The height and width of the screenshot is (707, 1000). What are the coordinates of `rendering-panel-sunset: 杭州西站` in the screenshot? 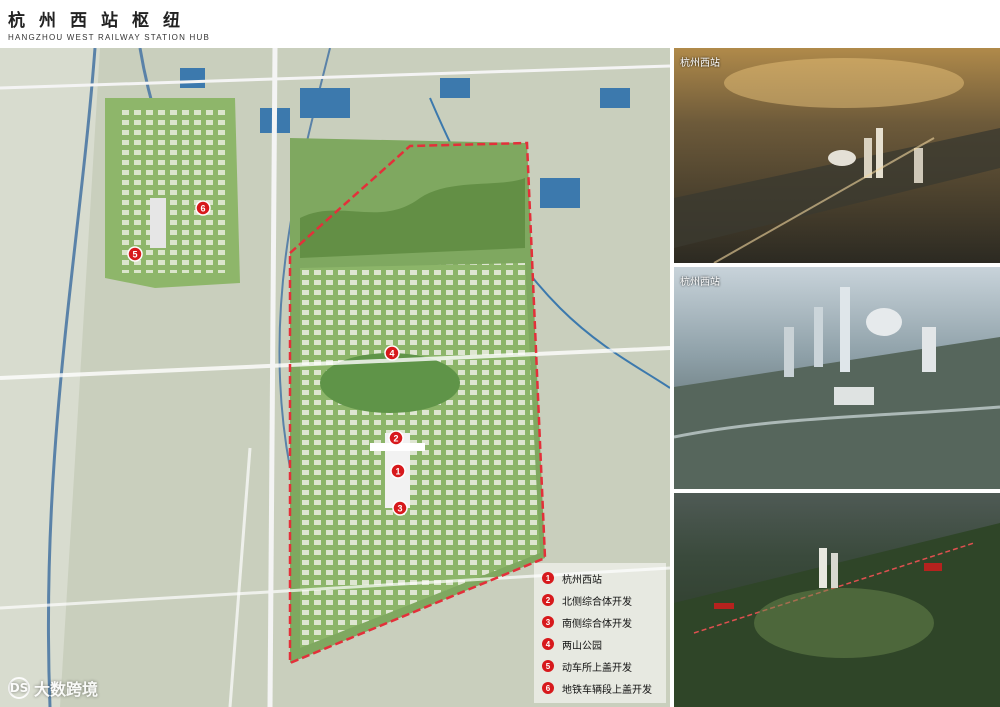 It's located at (837, 155).